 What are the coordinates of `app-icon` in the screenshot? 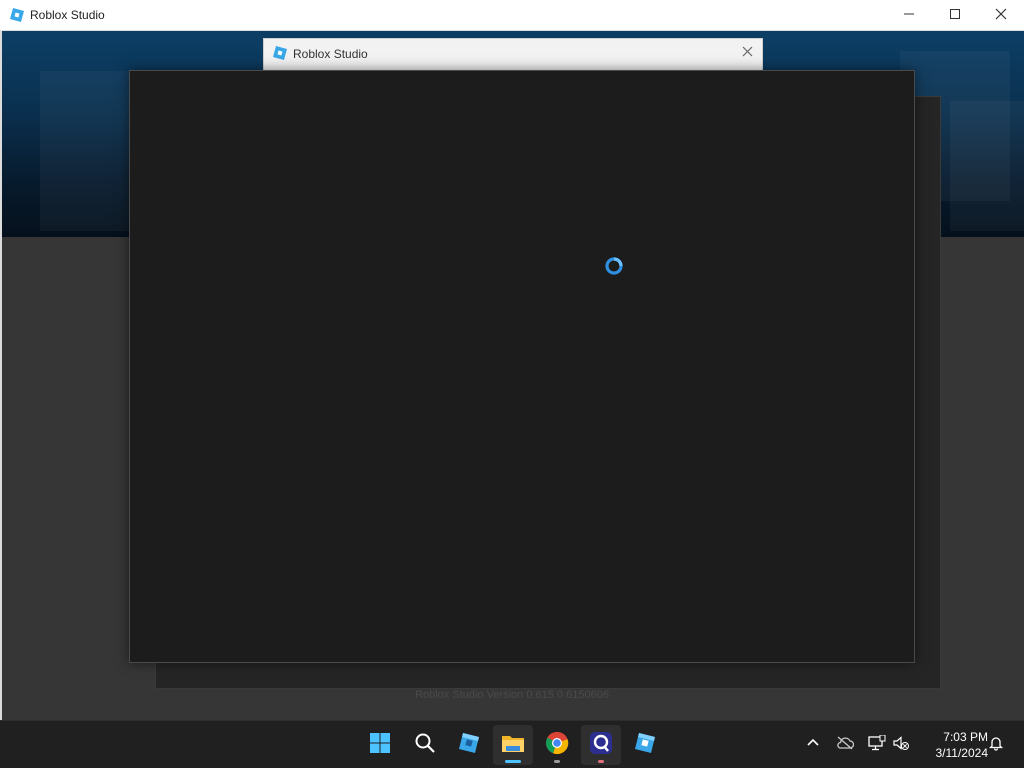 It's located at (601, 745).